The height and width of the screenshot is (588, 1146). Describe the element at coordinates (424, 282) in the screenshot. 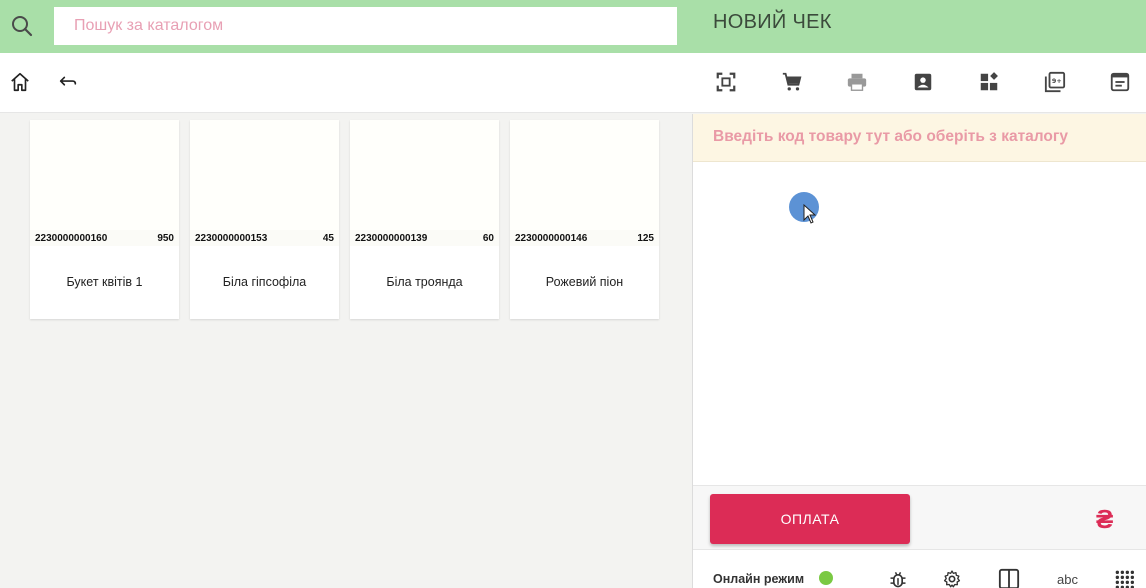

I see `product-name: Біла троянда` at that location.